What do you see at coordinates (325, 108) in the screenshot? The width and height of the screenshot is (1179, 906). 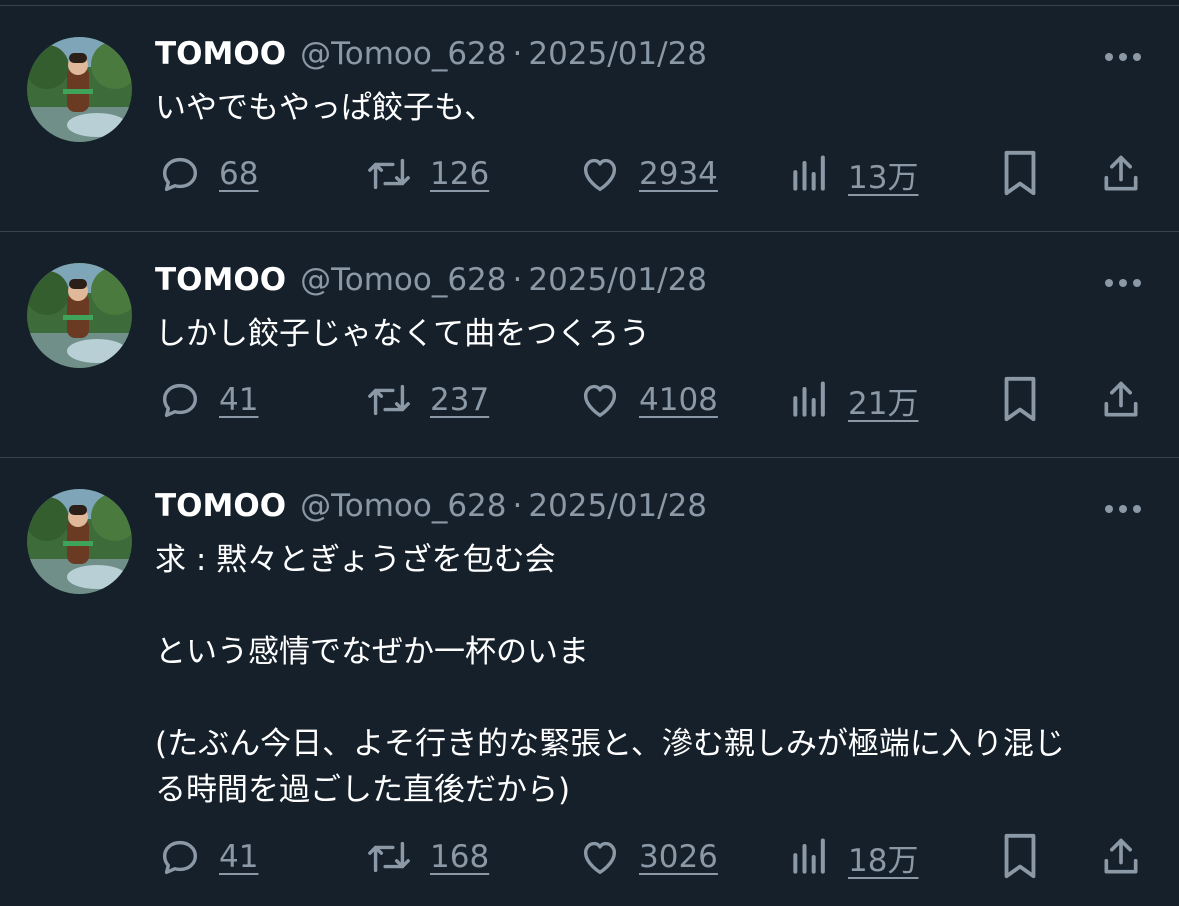 I see `tweet-text-line: いやでもやっぱ餃子も、` at bounding box center [325, 108].